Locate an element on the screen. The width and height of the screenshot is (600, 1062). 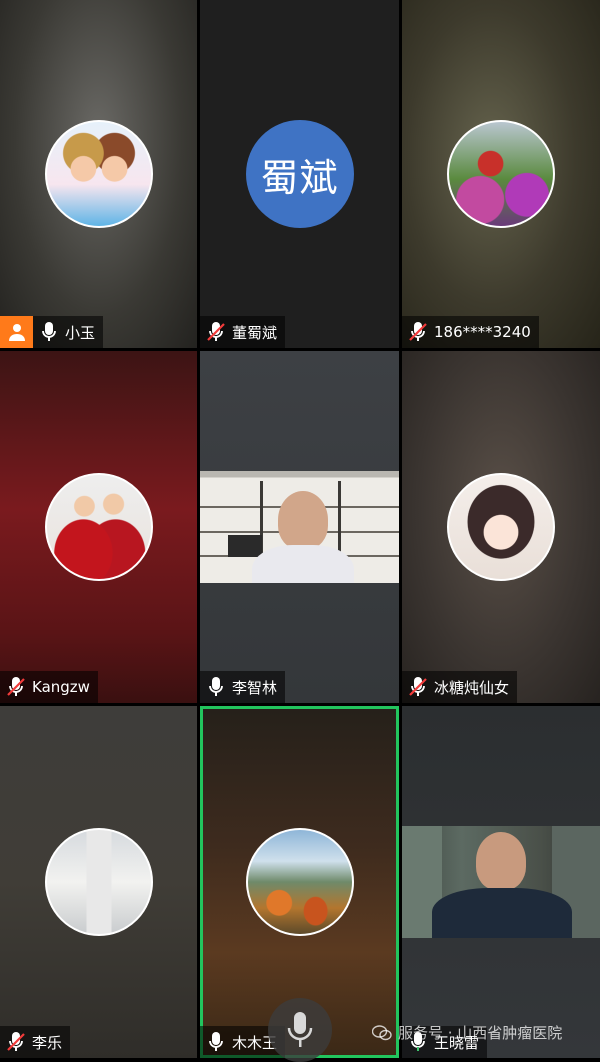
participant-label: 董蜀斌 is located at coordinates (243, 332).